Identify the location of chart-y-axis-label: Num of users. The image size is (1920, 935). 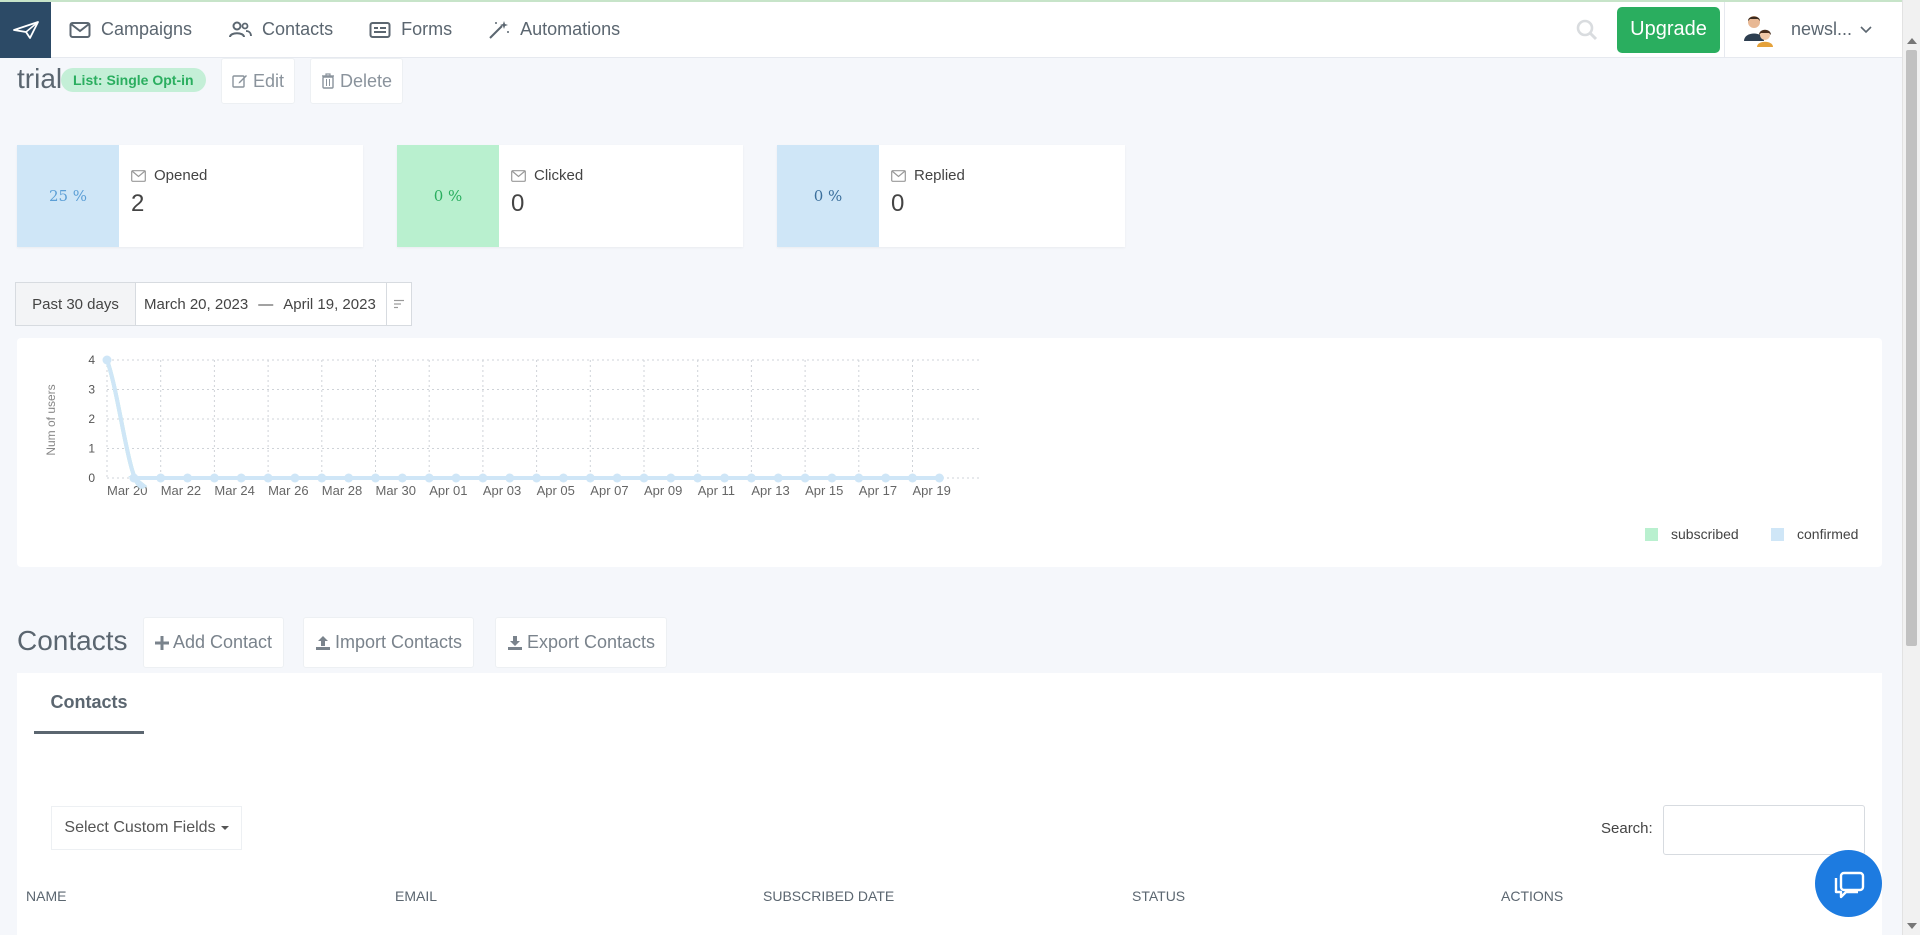
(51, 419).